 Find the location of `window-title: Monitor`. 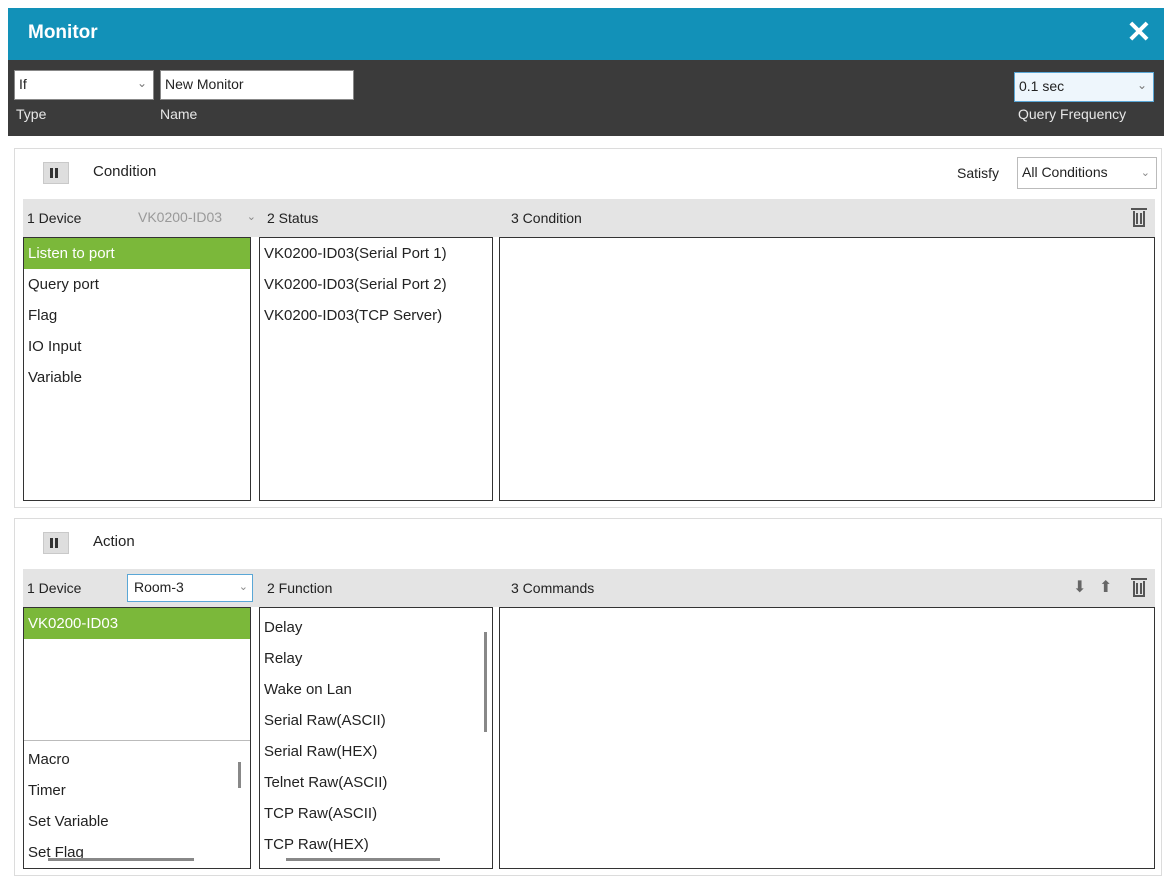

window-title: Monitor is located at coordinates (63, 32).